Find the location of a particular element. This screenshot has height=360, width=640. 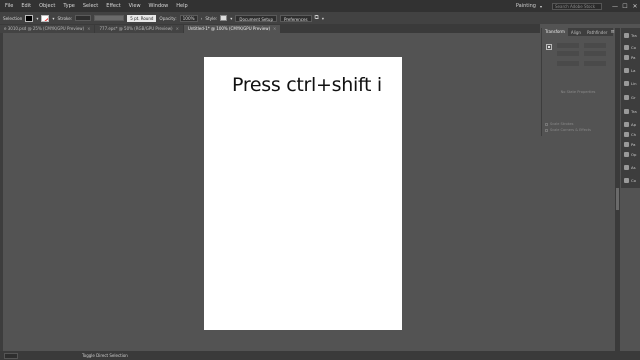

panel-scrollbar is located at coordinates (617, 189).